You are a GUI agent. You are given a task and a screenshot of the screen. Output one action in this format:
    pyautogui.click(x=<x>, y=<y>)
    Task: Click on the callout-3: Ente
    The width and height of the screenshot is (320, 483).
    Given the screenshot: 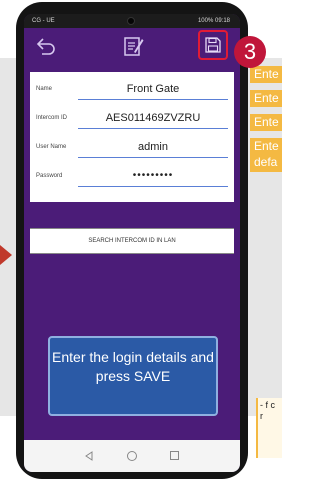 What is the action you would take?
    pyautogui.click(x=266, y=122)
    